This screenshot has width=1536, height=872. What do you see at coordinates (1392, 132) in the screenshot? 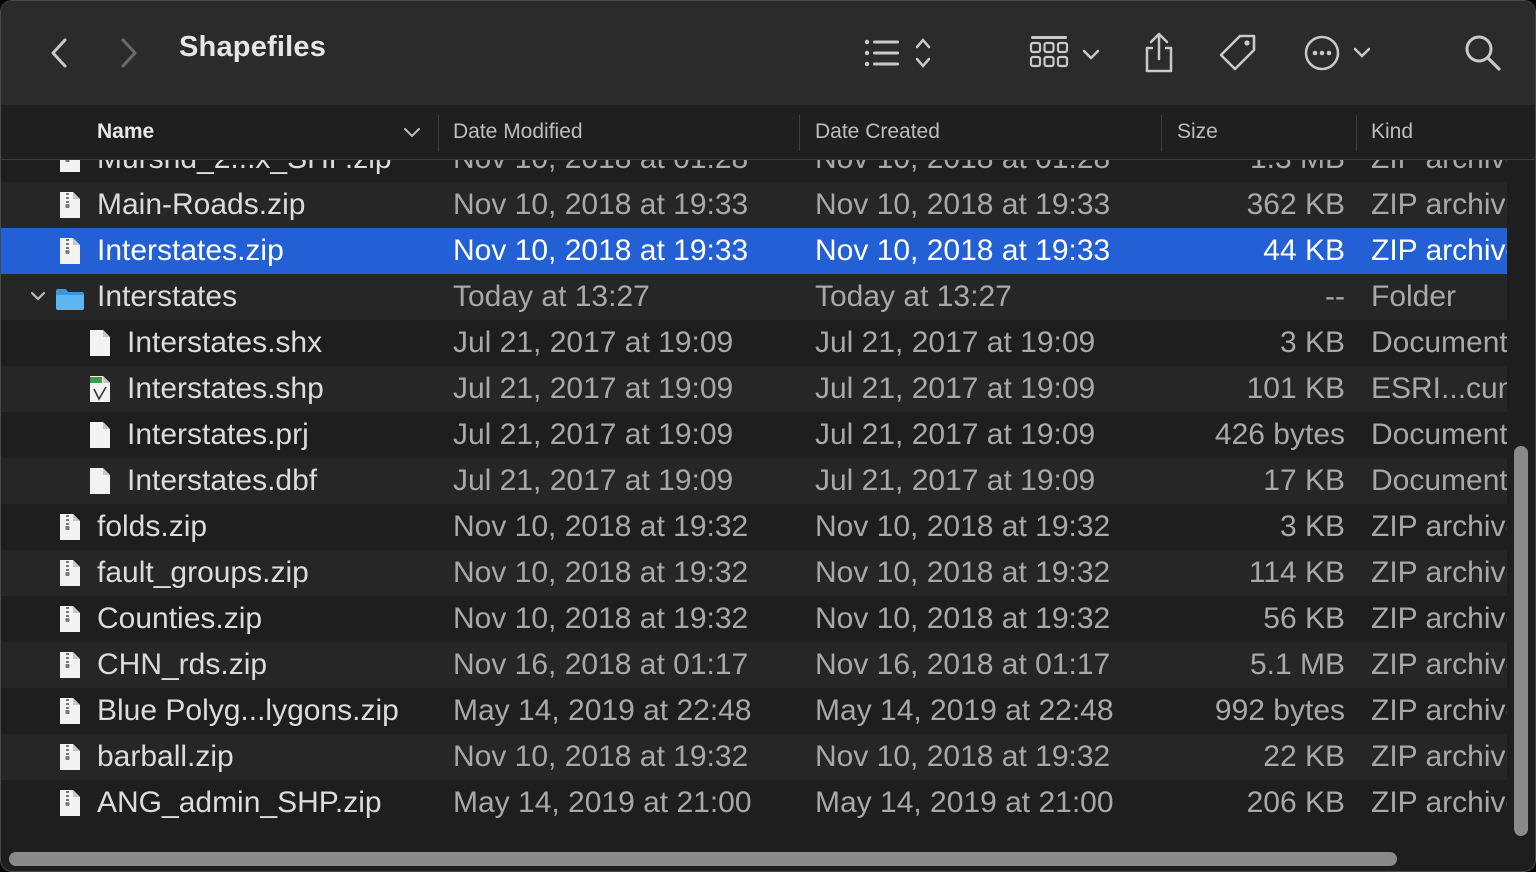
I see `column-kind: Kind` at bounding box center [1392, 132].